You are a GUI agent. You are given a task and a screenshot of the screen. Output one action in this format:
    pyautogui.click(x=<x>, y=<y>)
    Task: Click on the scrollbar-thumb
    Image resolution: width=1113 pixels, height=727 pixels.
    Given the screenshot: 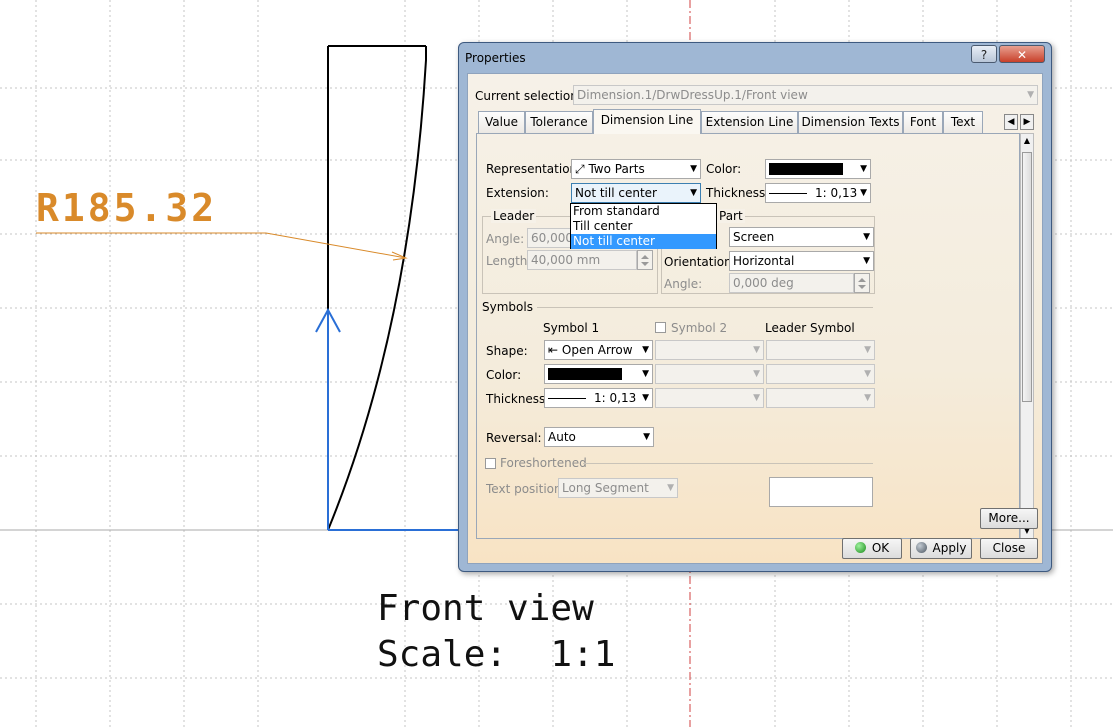 What is the action you would take?
    pyautogui.click(x=1027, y=277)
    